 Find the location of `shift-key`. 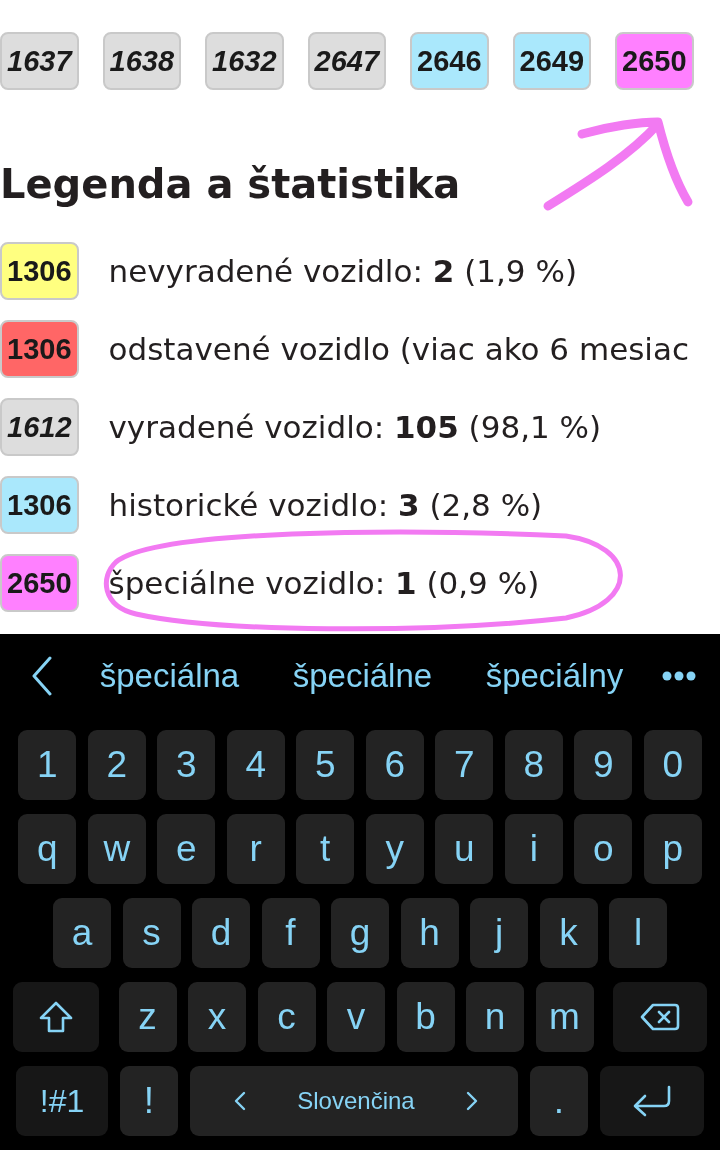

shift-key is located at coordinates (56, 1017).